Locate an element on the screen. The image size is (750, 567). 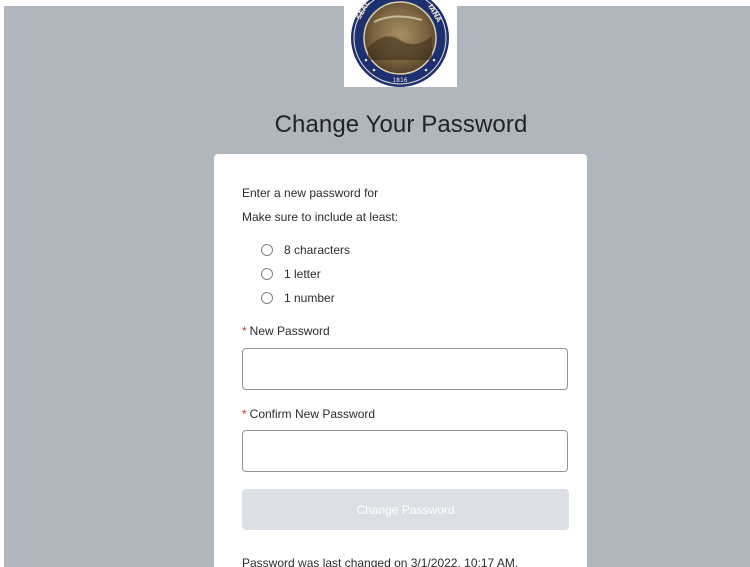
requirement-item: 8 characters is located at coordinates (305, 250).